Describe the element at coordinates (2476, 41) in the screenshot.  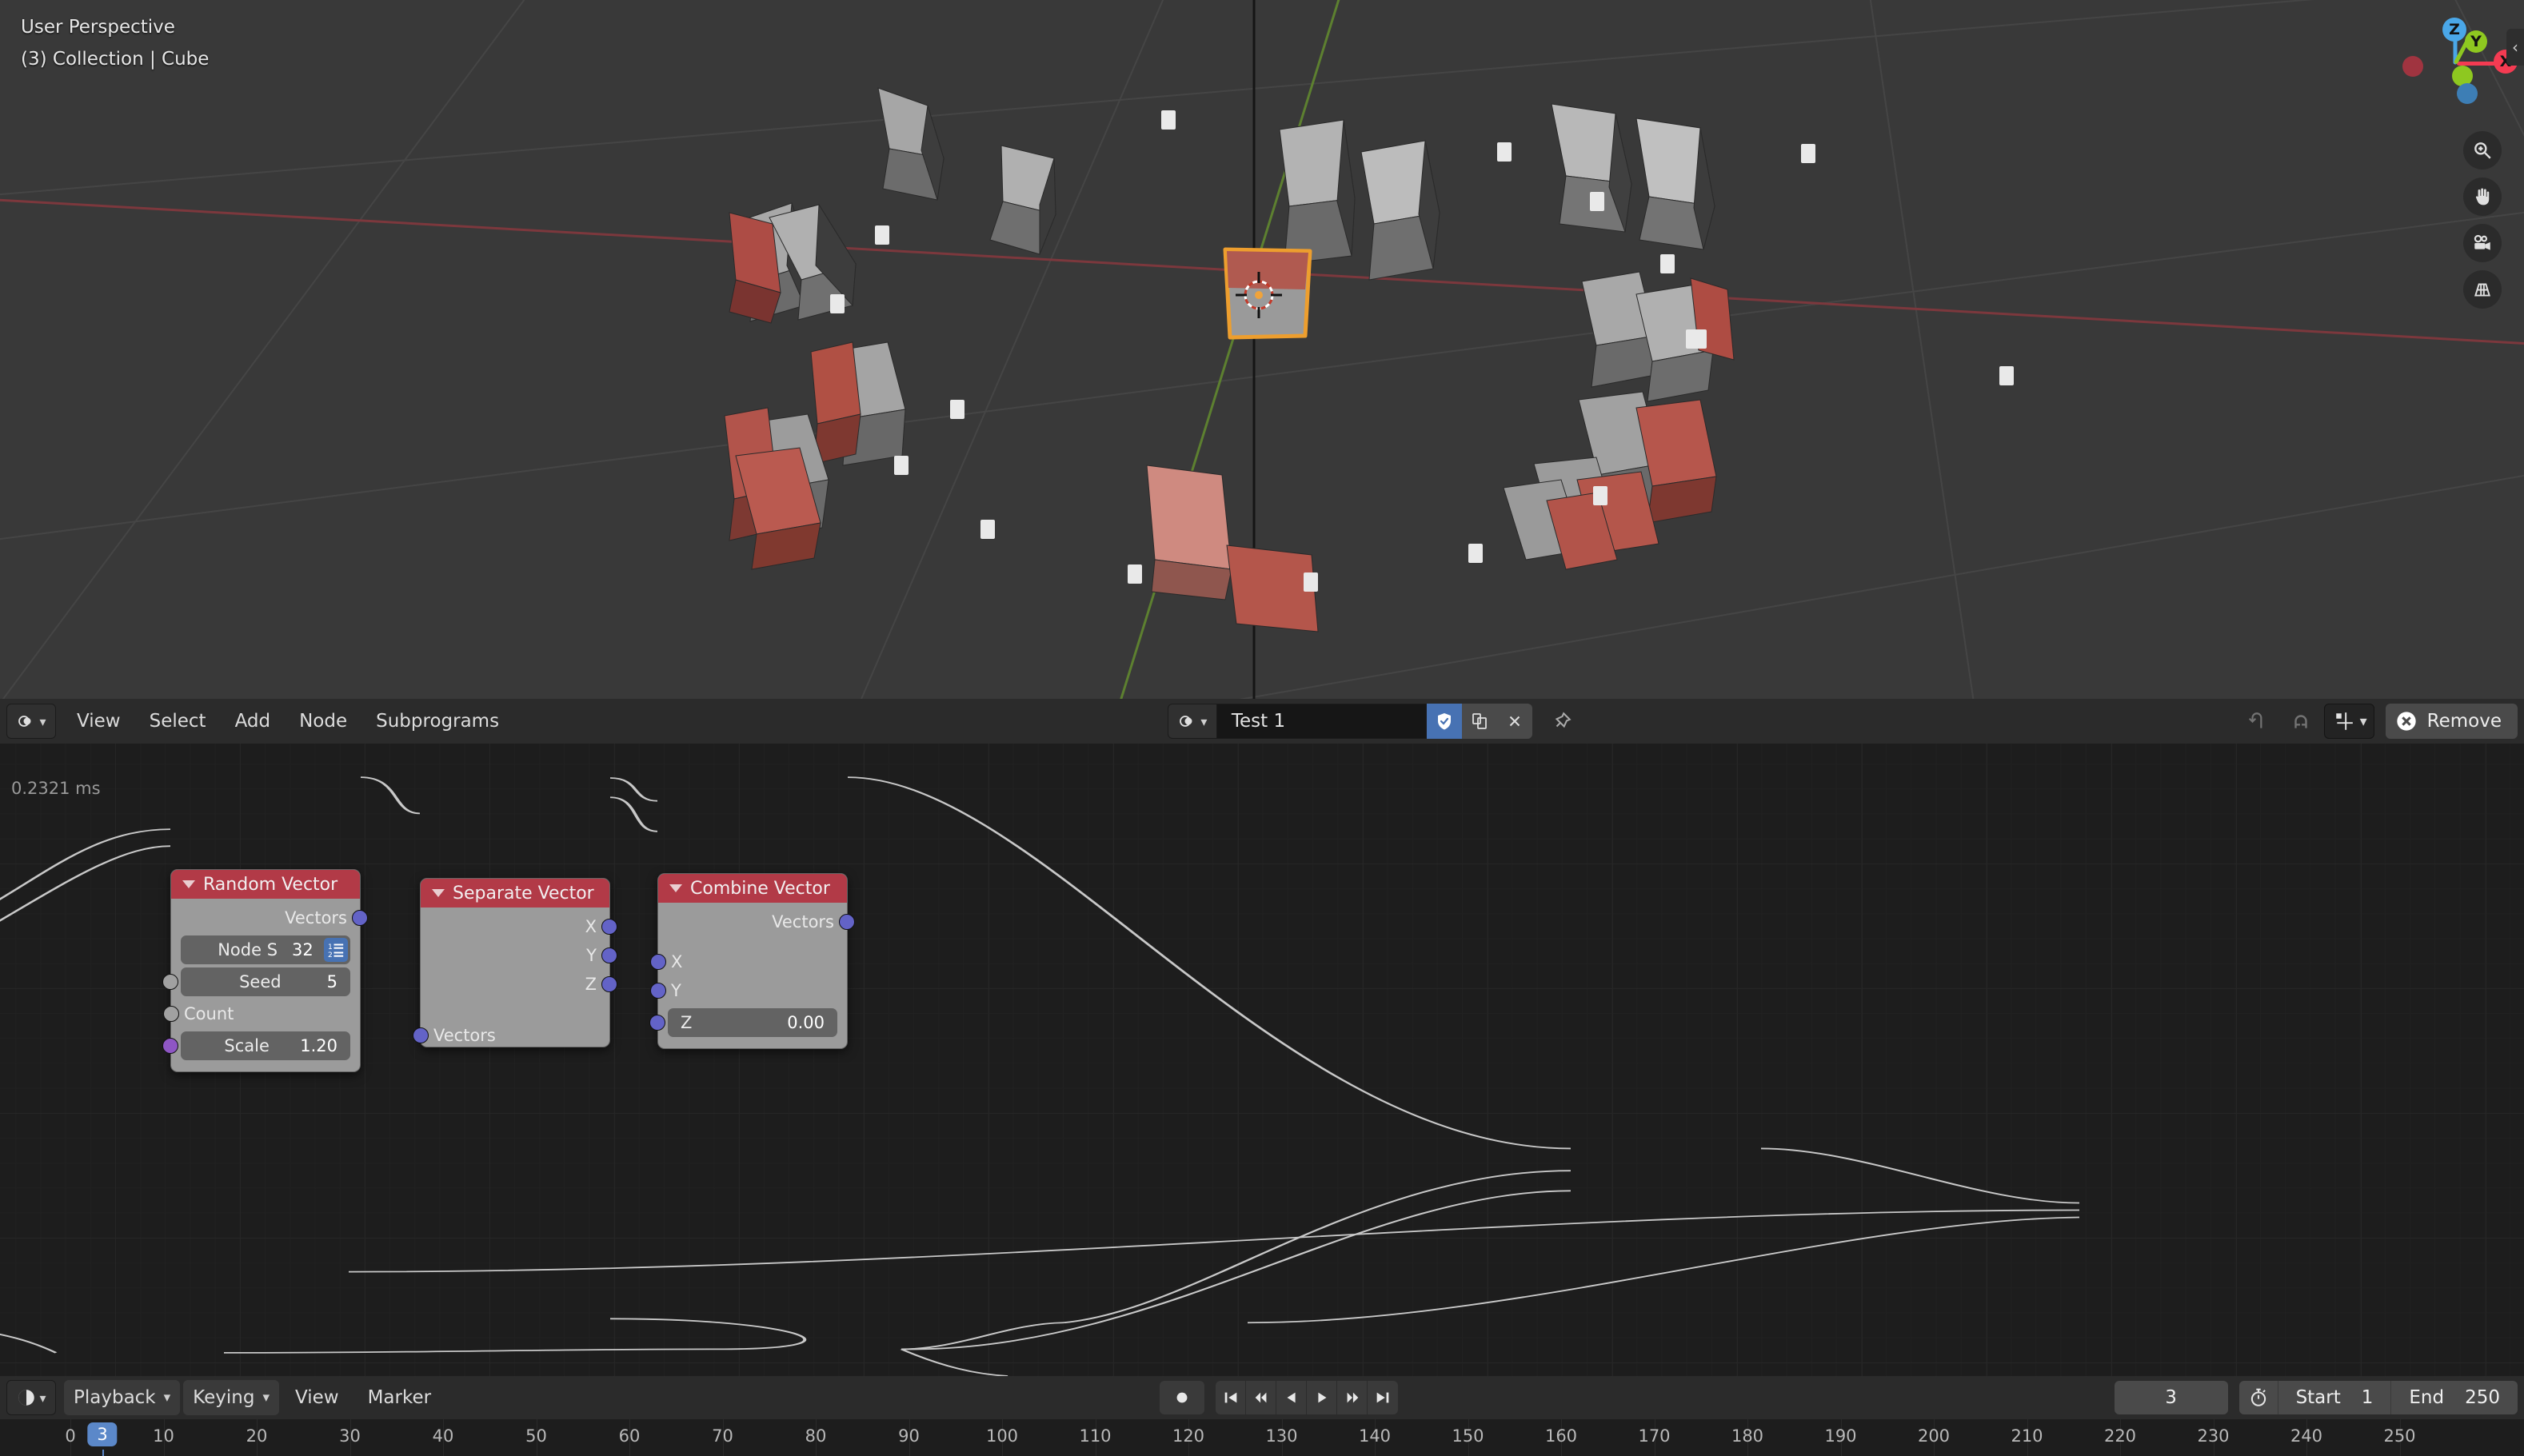
I see `gizmo-y-ball: Y` at that location.